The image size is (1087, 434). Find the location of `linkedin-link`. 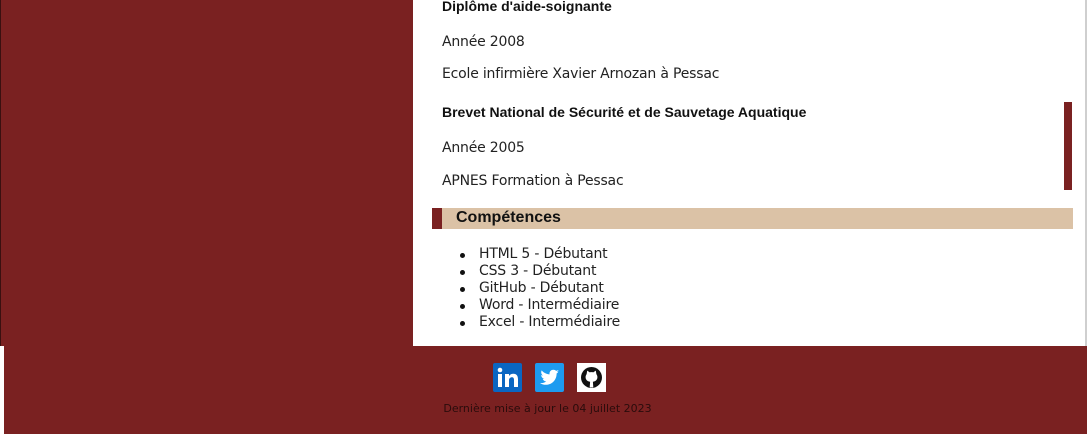

linkedin-link is located at coordinates (507, 377).